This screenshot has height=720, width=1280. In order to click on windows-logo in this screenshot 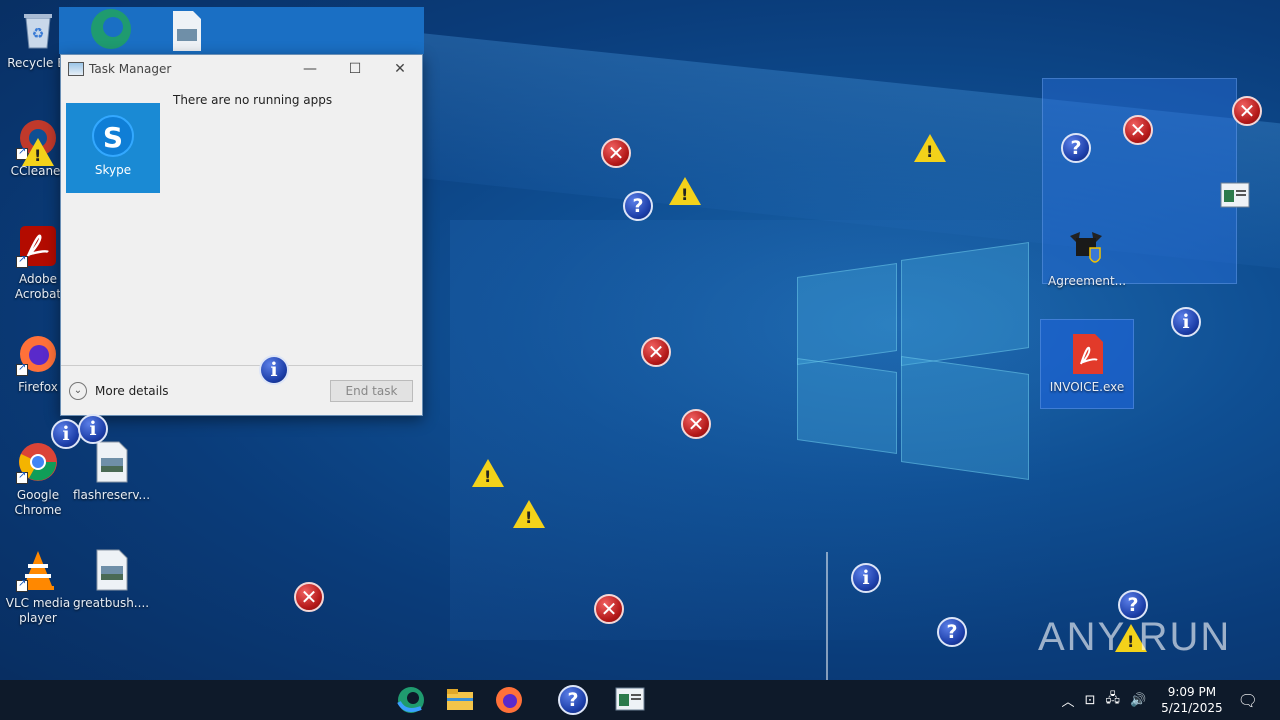, I will do `click(913, 361)`.